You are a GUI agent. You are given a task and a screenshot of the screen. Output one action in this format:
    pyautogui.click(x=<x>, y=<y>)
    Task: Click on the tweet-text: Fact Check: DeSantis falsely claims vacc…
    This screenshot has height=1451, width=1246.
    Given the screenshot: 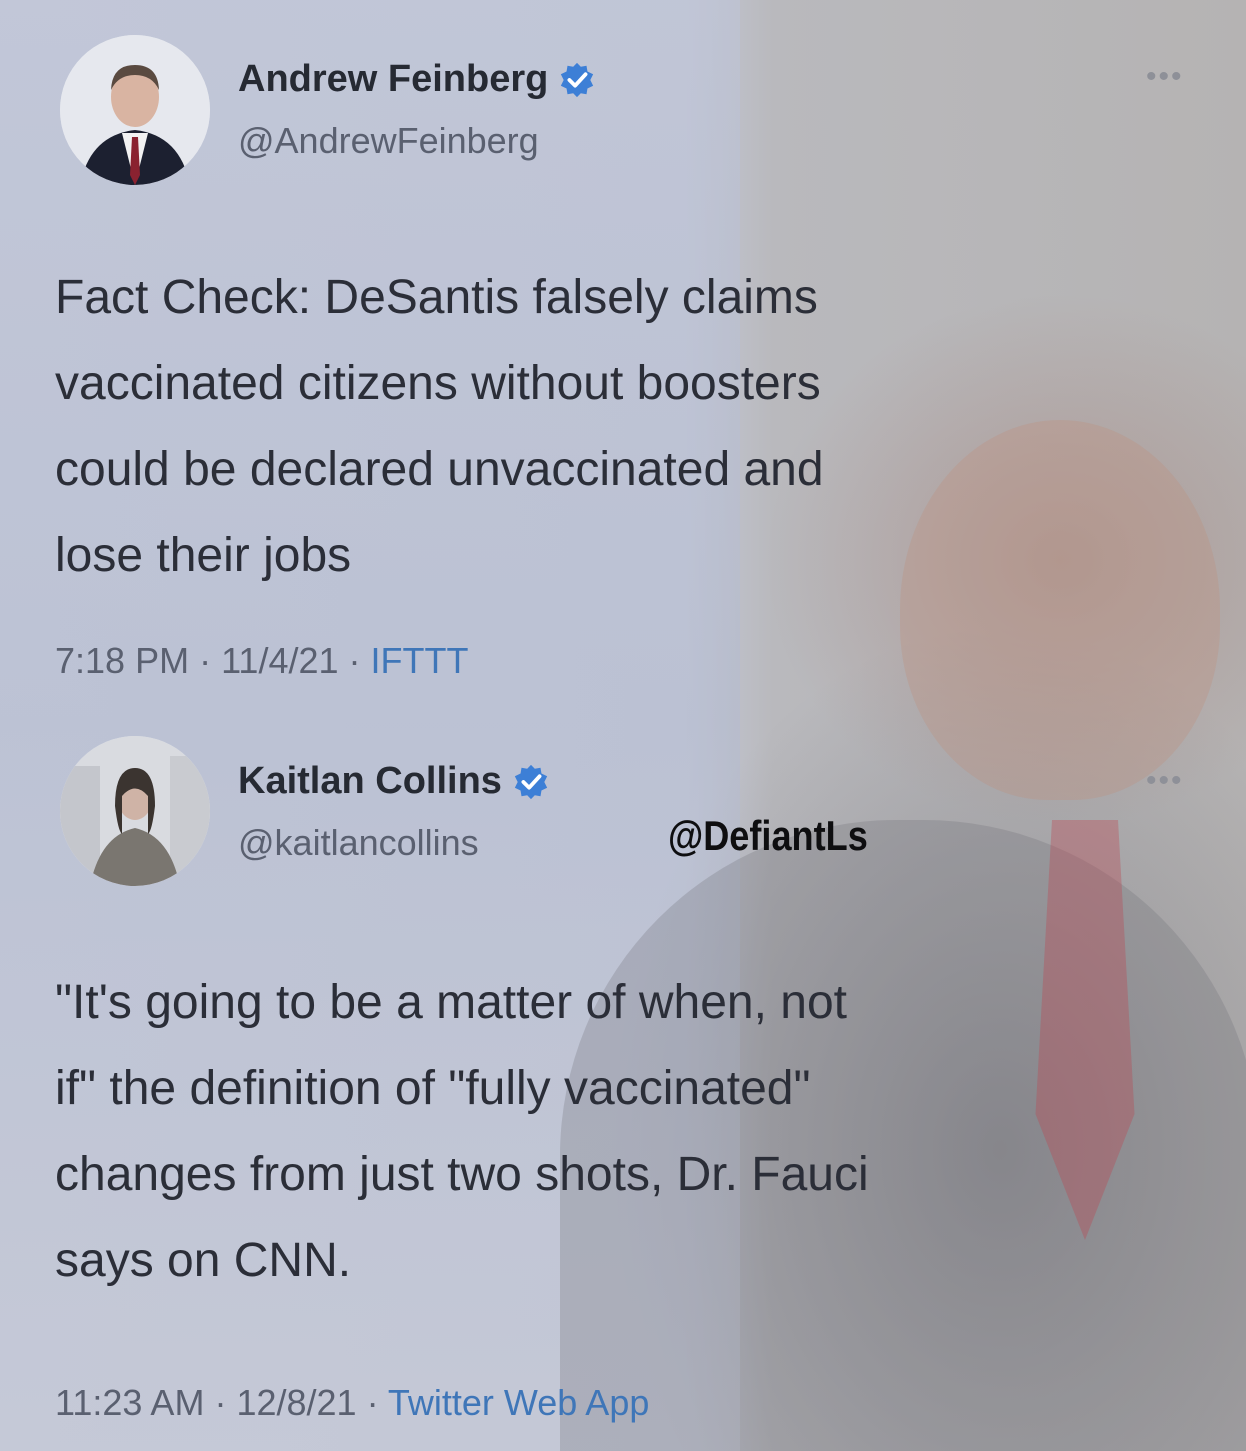 What is the action you would take?
    pyautogui.click(x=439, y=426)
    